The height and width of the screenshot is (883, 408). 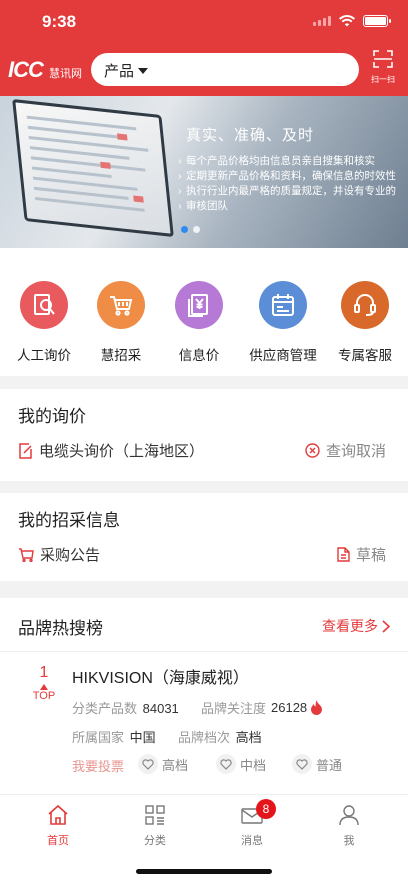 I want to click on country-label: 所属国家, so click(x=98, y=737).